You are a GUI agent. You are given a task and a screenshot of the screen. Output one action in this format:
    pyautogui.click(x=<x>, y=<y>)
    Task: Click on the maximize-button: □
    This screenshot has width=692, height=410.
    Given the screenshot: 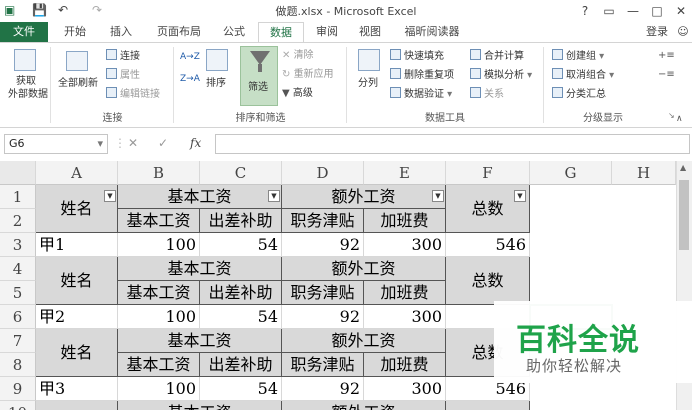 What is the action you would take?
    pyautogui.click(x=657, y=11)
    